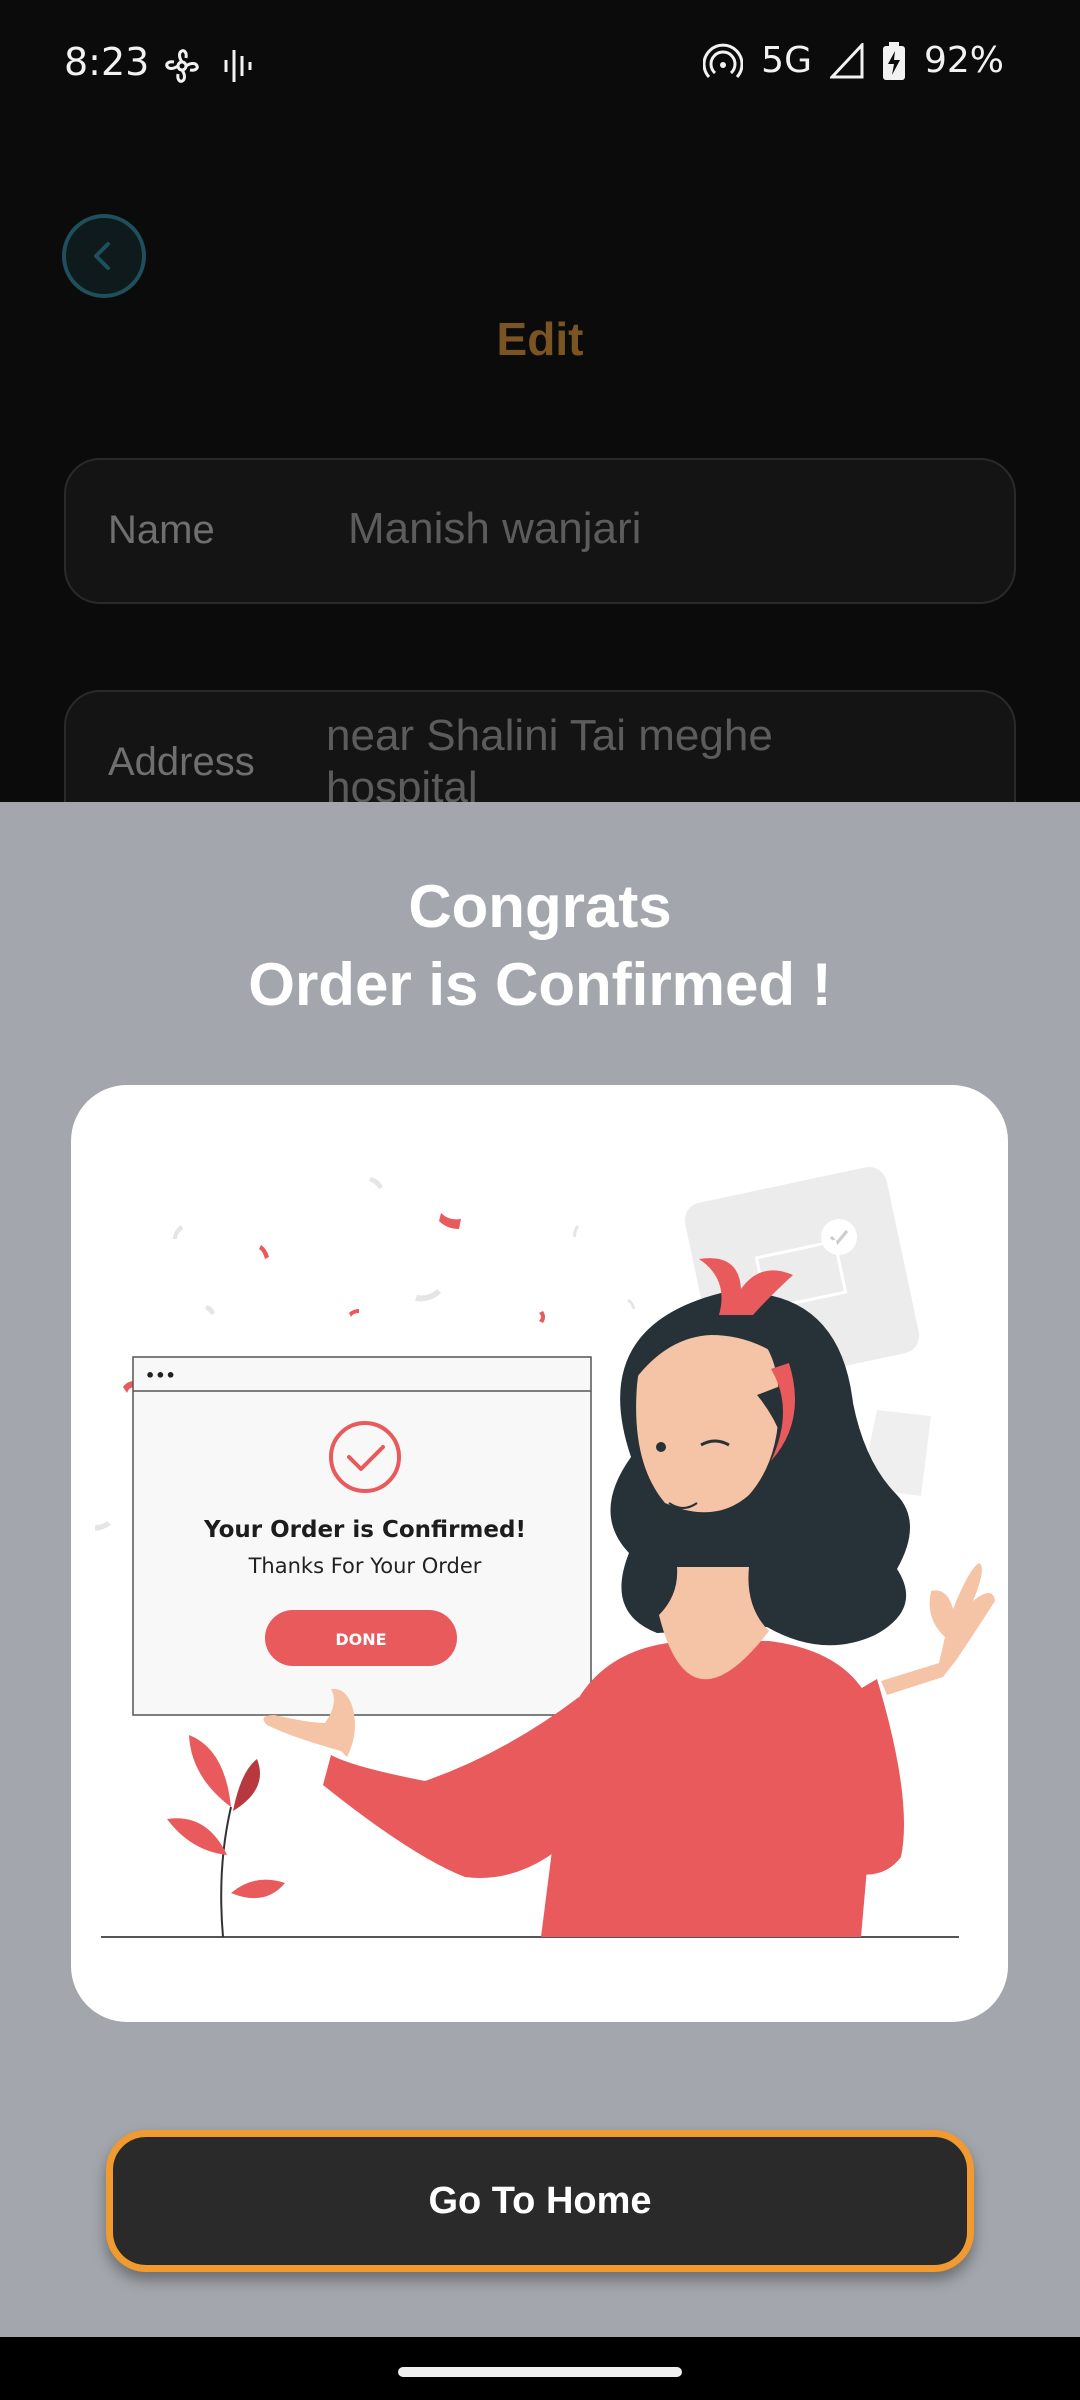 The height and width of the screenshot is (2400, 1080). I want to click on go-to-home-button: Go To Home, so click(540, 2201).